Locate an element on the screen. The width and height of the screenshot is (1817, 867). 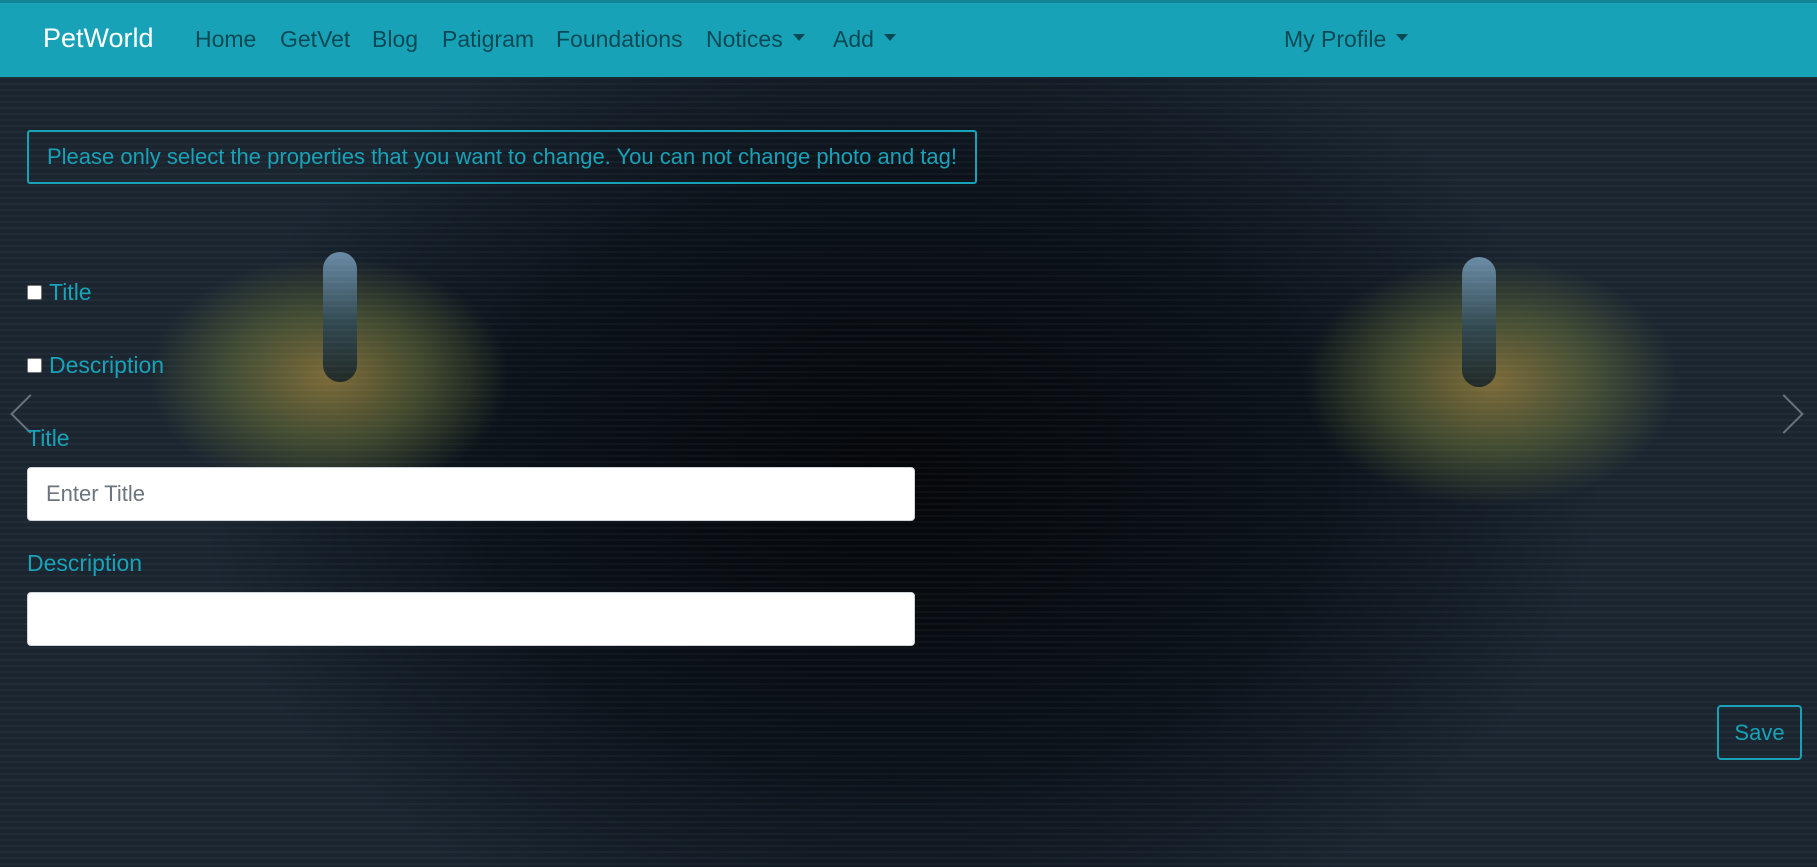
checkbox-label-title: Title is located at coordinates (70, 291).